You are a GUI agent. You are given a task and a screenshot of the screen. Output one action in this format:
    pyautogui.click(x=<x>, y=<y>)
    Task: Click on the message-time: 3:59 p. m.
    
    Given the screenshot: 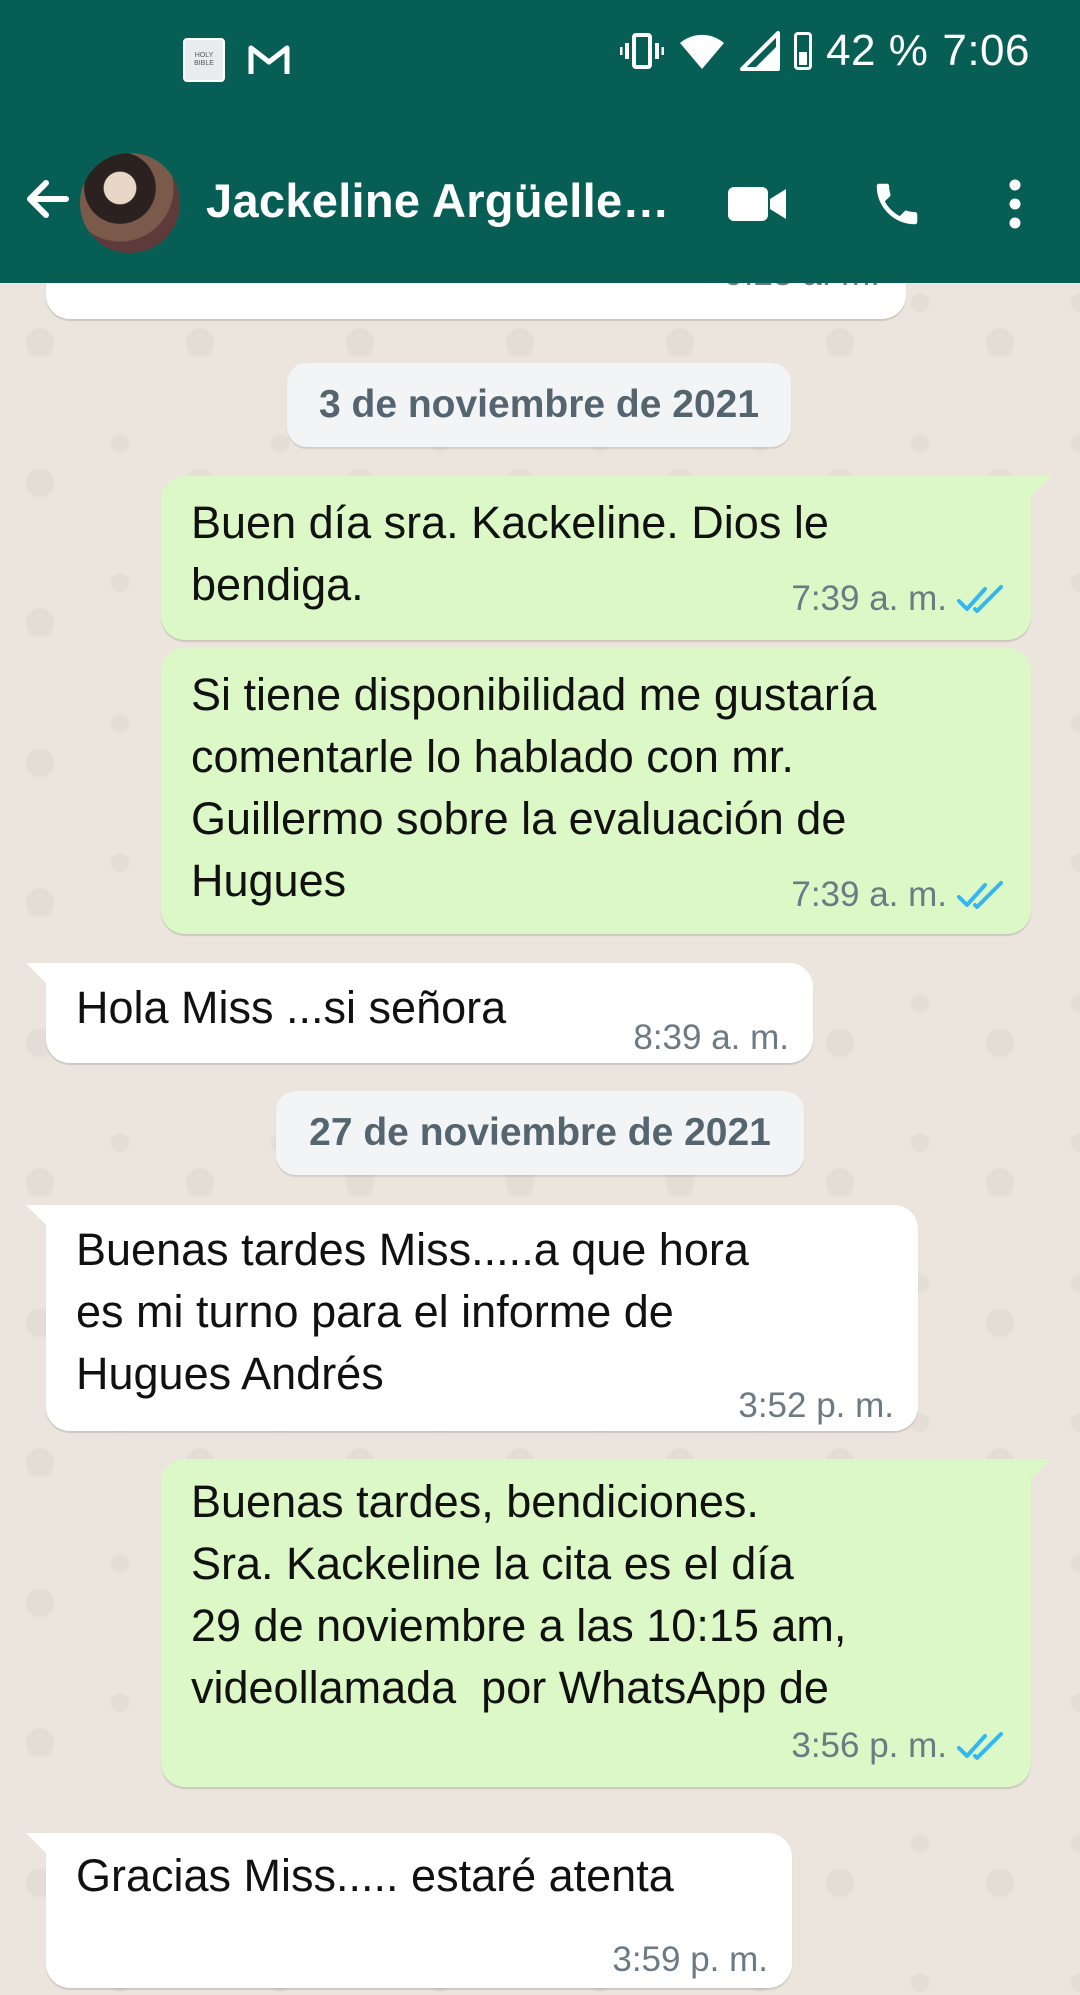 What is the action you would take?
    pyautogui.click(x=690, y=1959)
    